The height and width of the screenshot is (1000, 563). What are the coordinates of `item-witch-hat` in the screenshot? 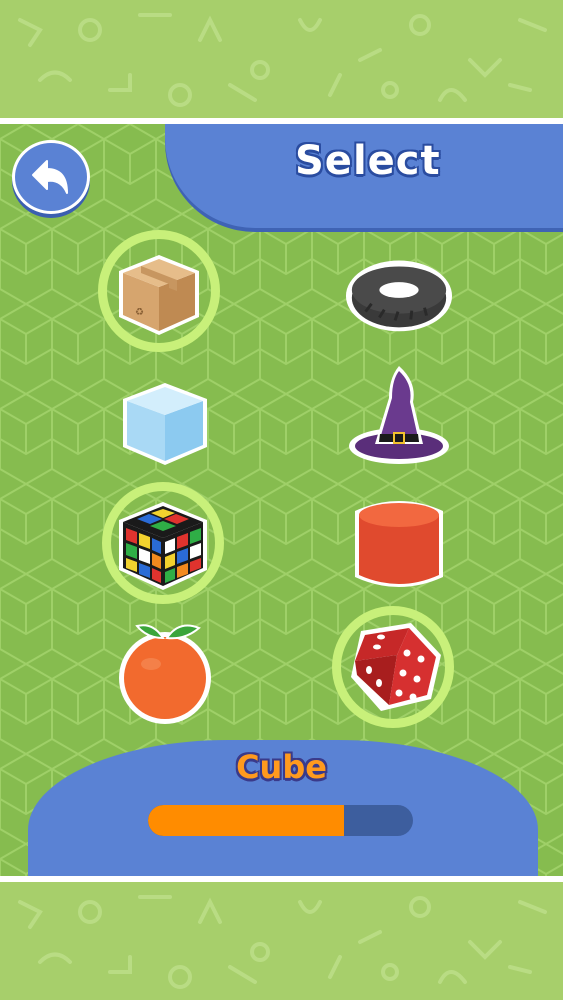 It's located at (399, 415).